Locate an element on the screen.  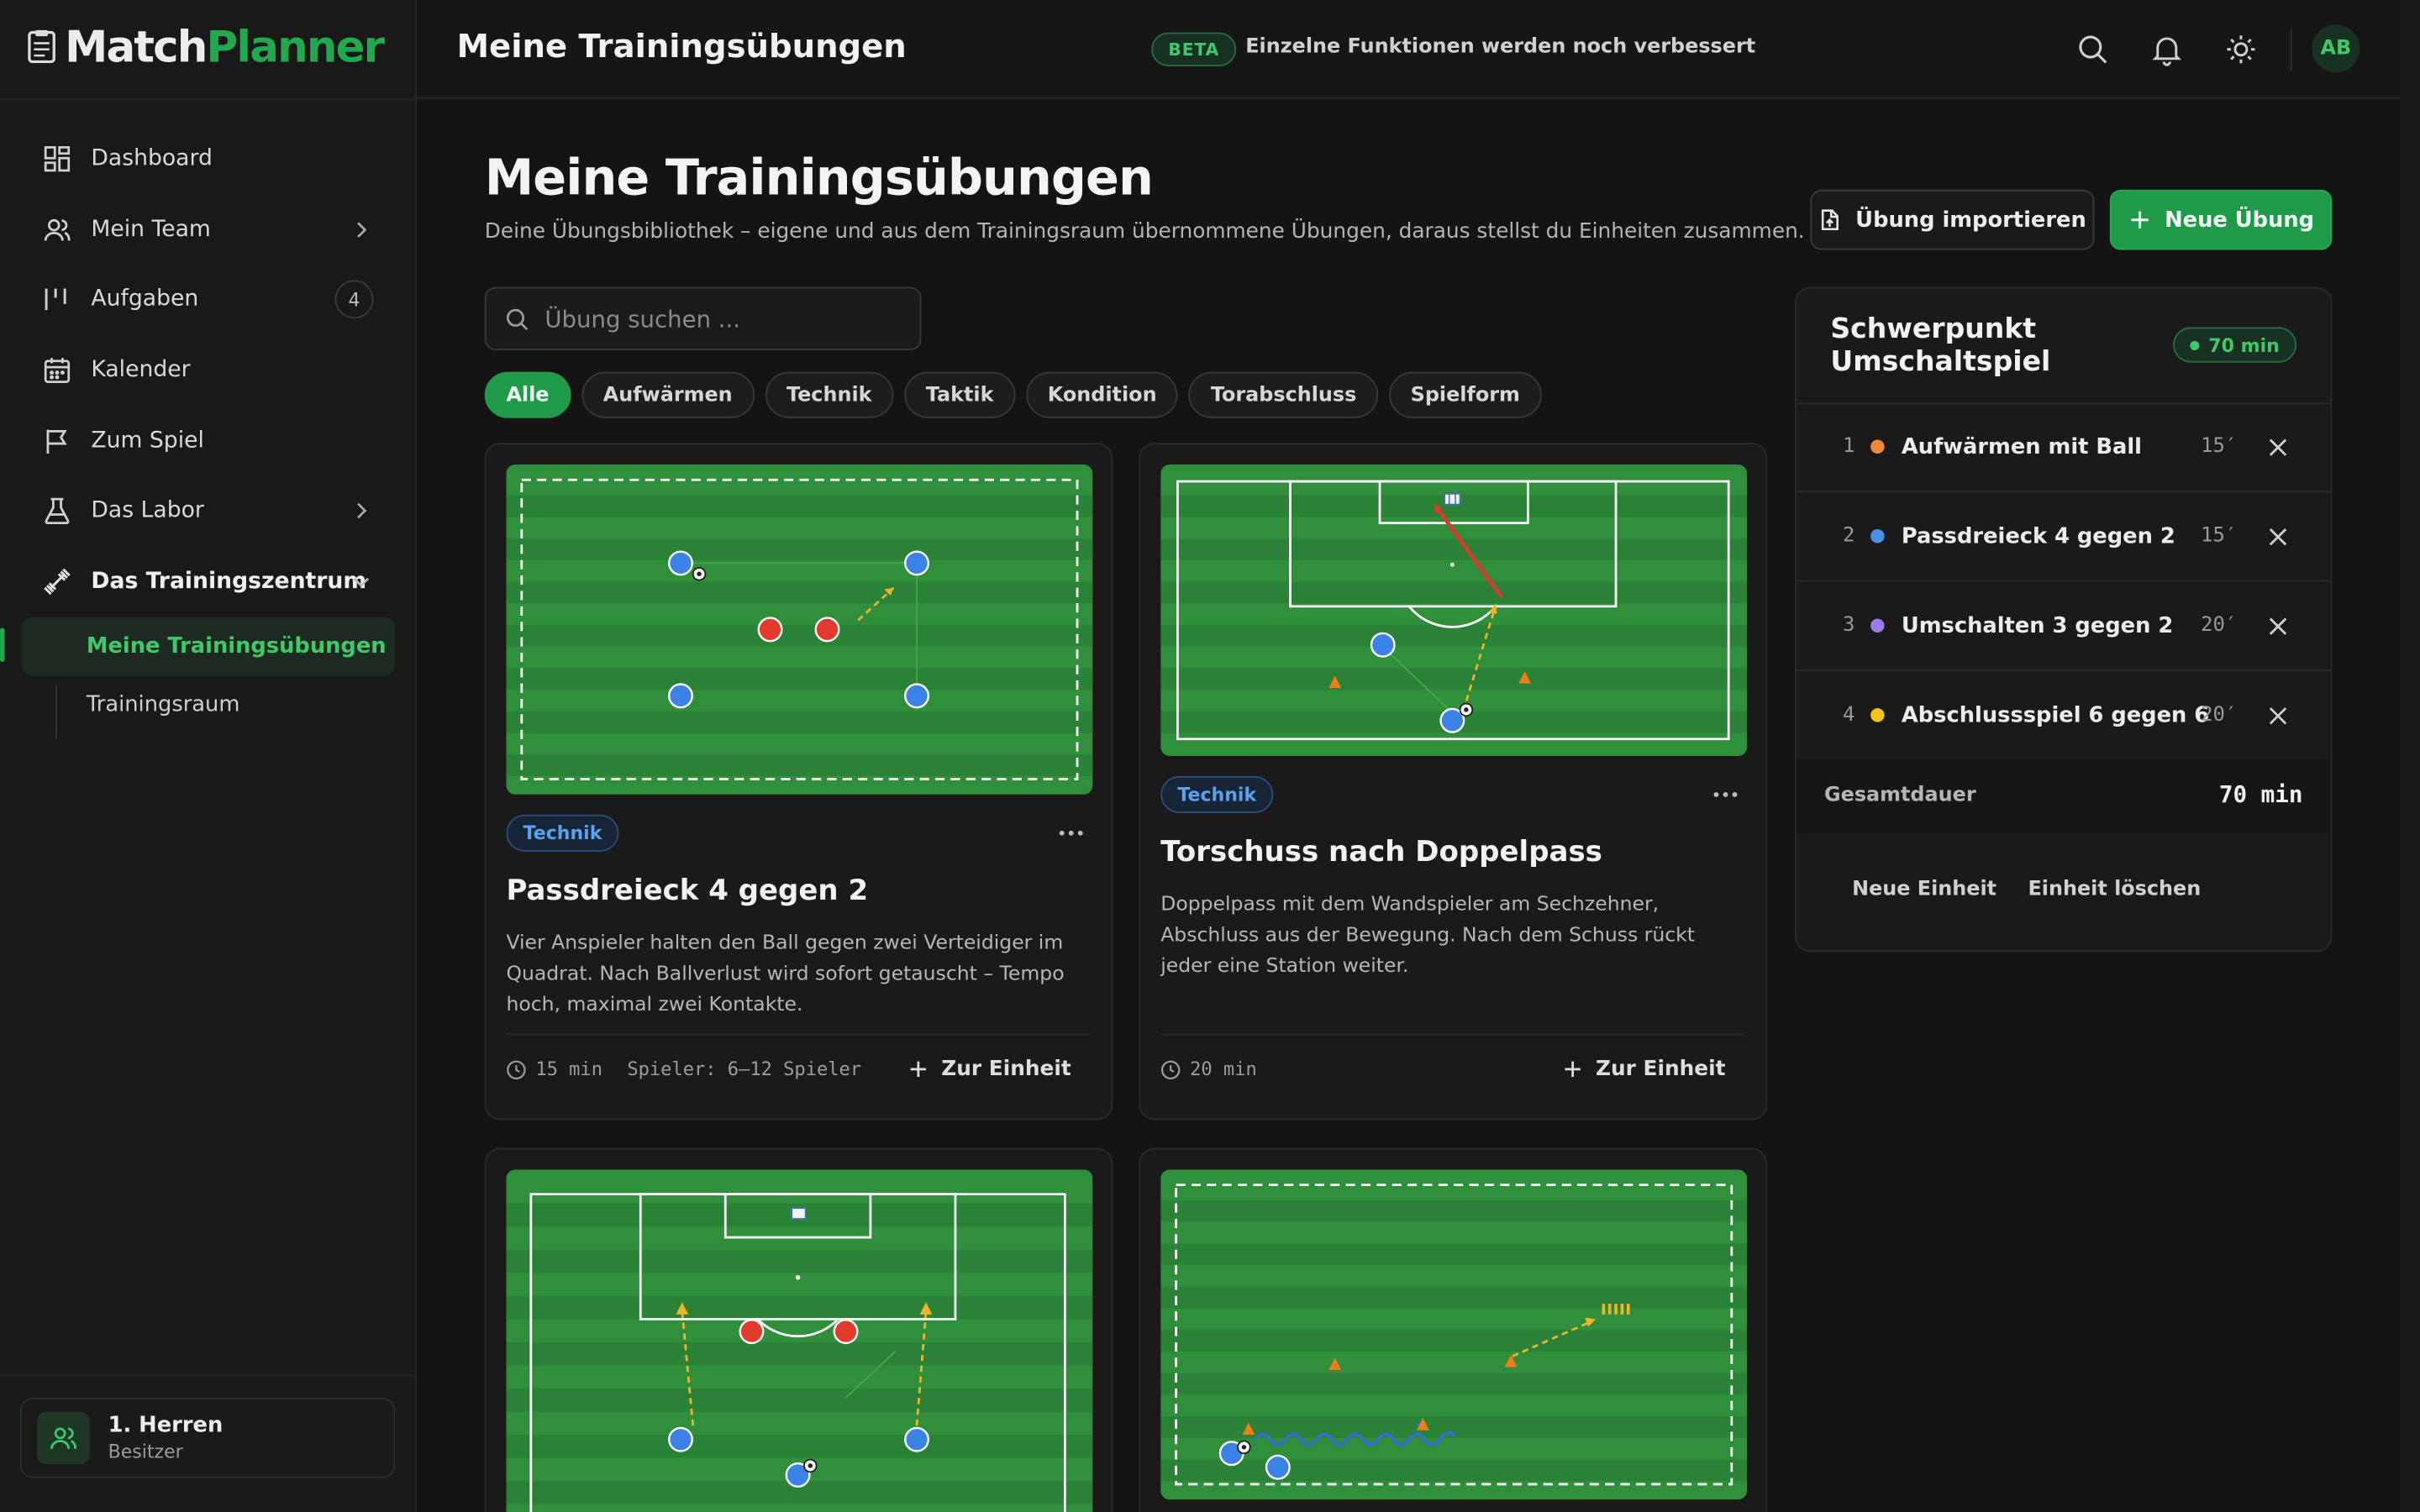
sidebar-item-kalender: Kalender is located at coordinates (208, 370).